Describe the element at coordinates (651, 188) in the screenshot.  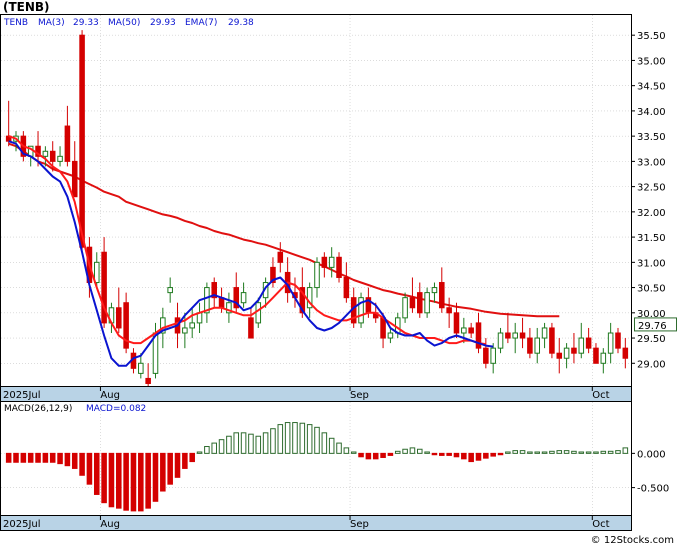
I see `price-tick-label: 32.50` at that location.